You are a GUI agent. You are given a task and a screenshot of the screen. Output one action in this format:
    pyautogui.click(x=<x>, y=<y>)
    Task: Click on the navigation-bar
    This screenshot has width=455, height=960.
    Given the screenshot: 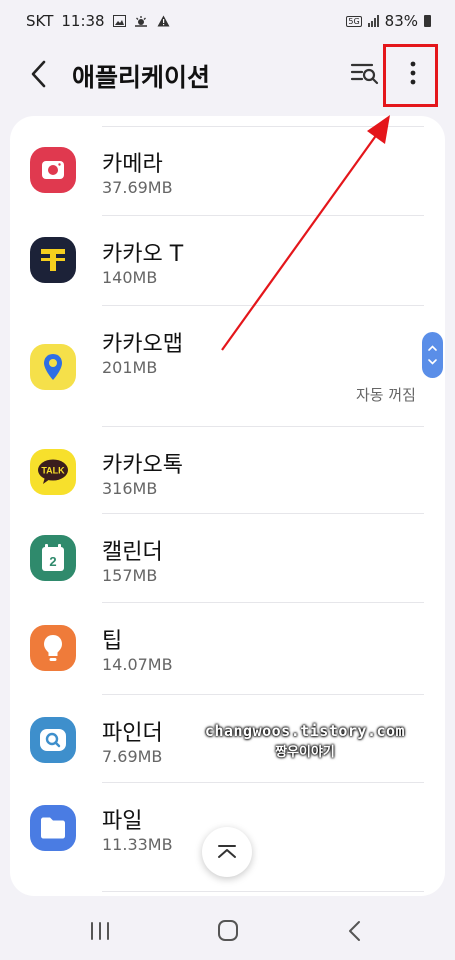 What is the action you would take?
    pyautogui.click(x=227, y=930)
    